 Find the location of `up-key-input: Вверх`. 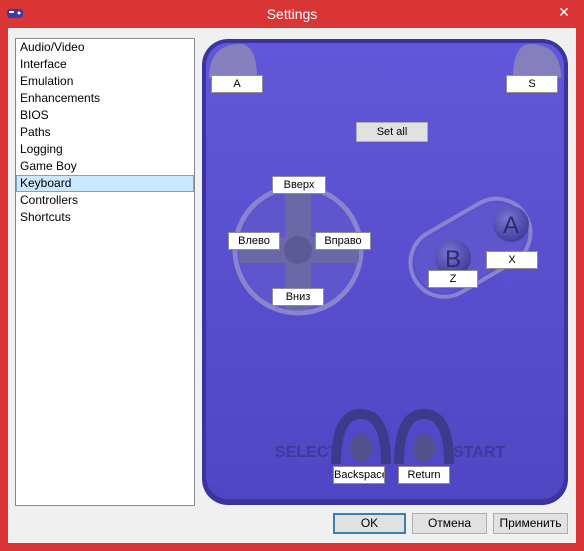

up-key-input: Вверх is located at coordinates (299, 185).